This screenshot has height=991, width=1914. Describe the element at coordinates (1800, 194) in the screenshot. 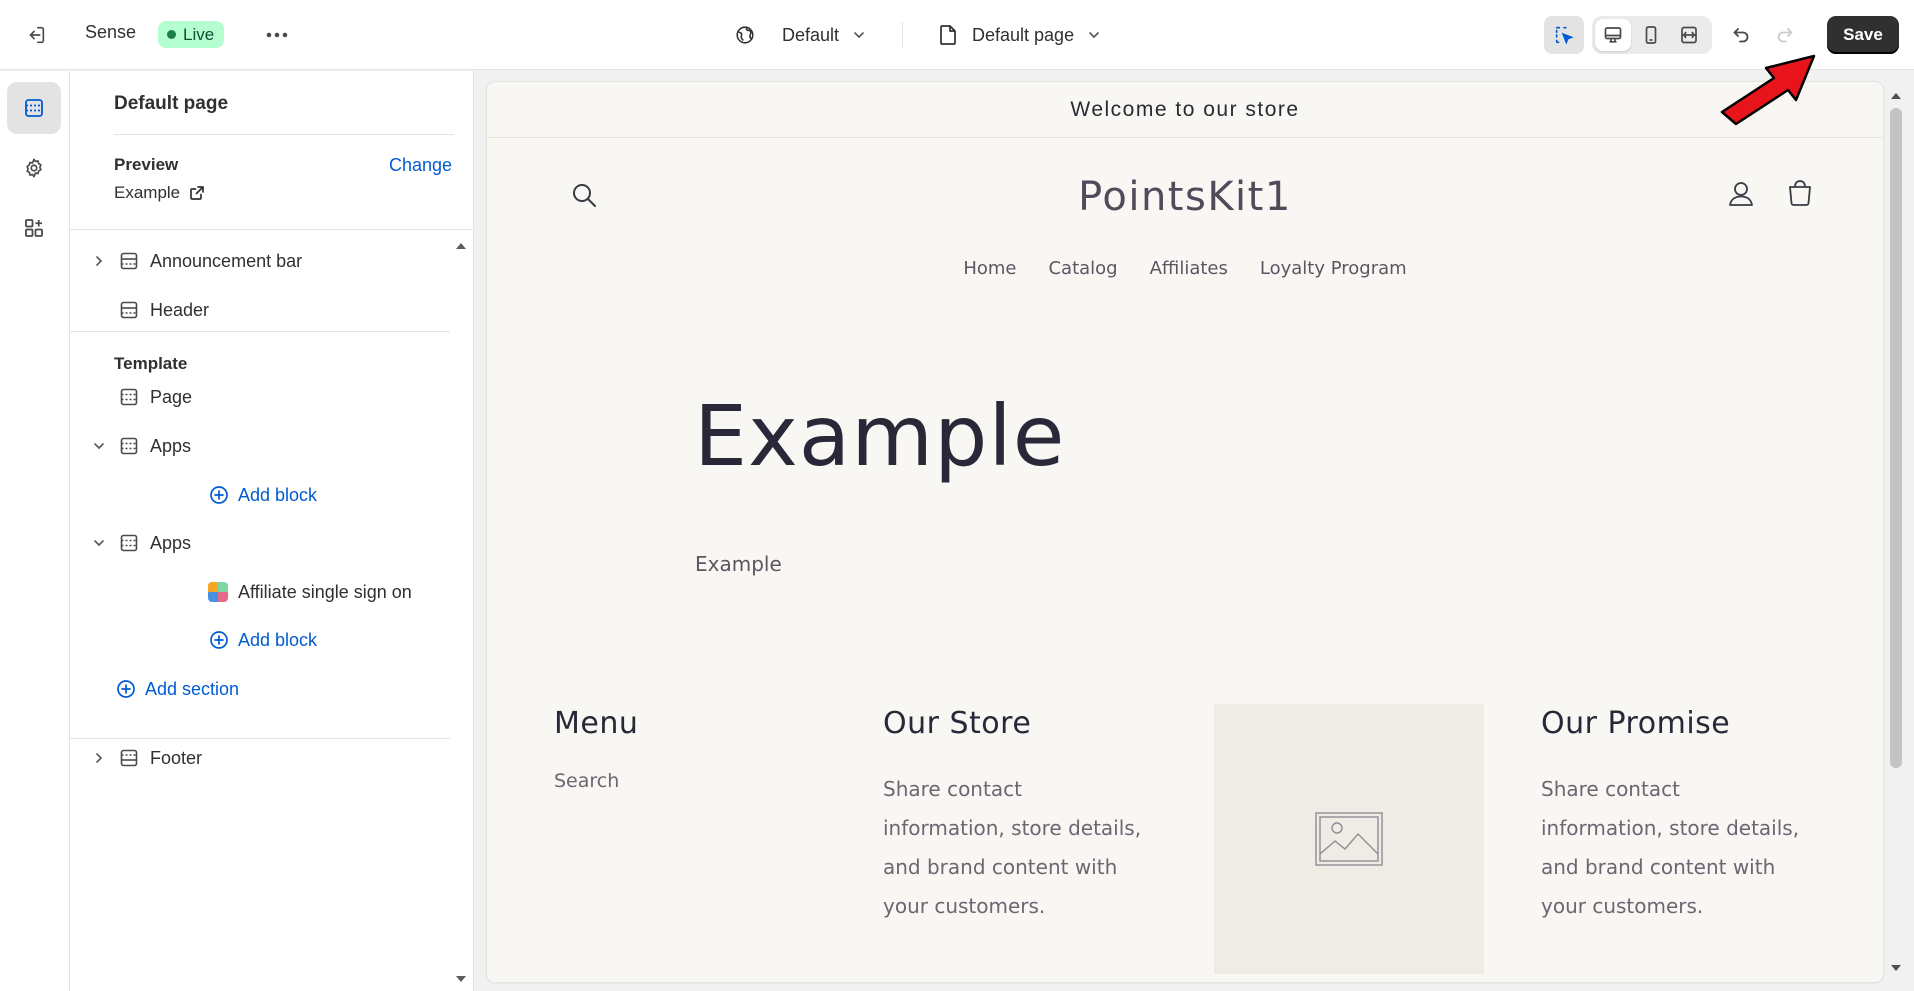

I see `cart-icon` at that location.